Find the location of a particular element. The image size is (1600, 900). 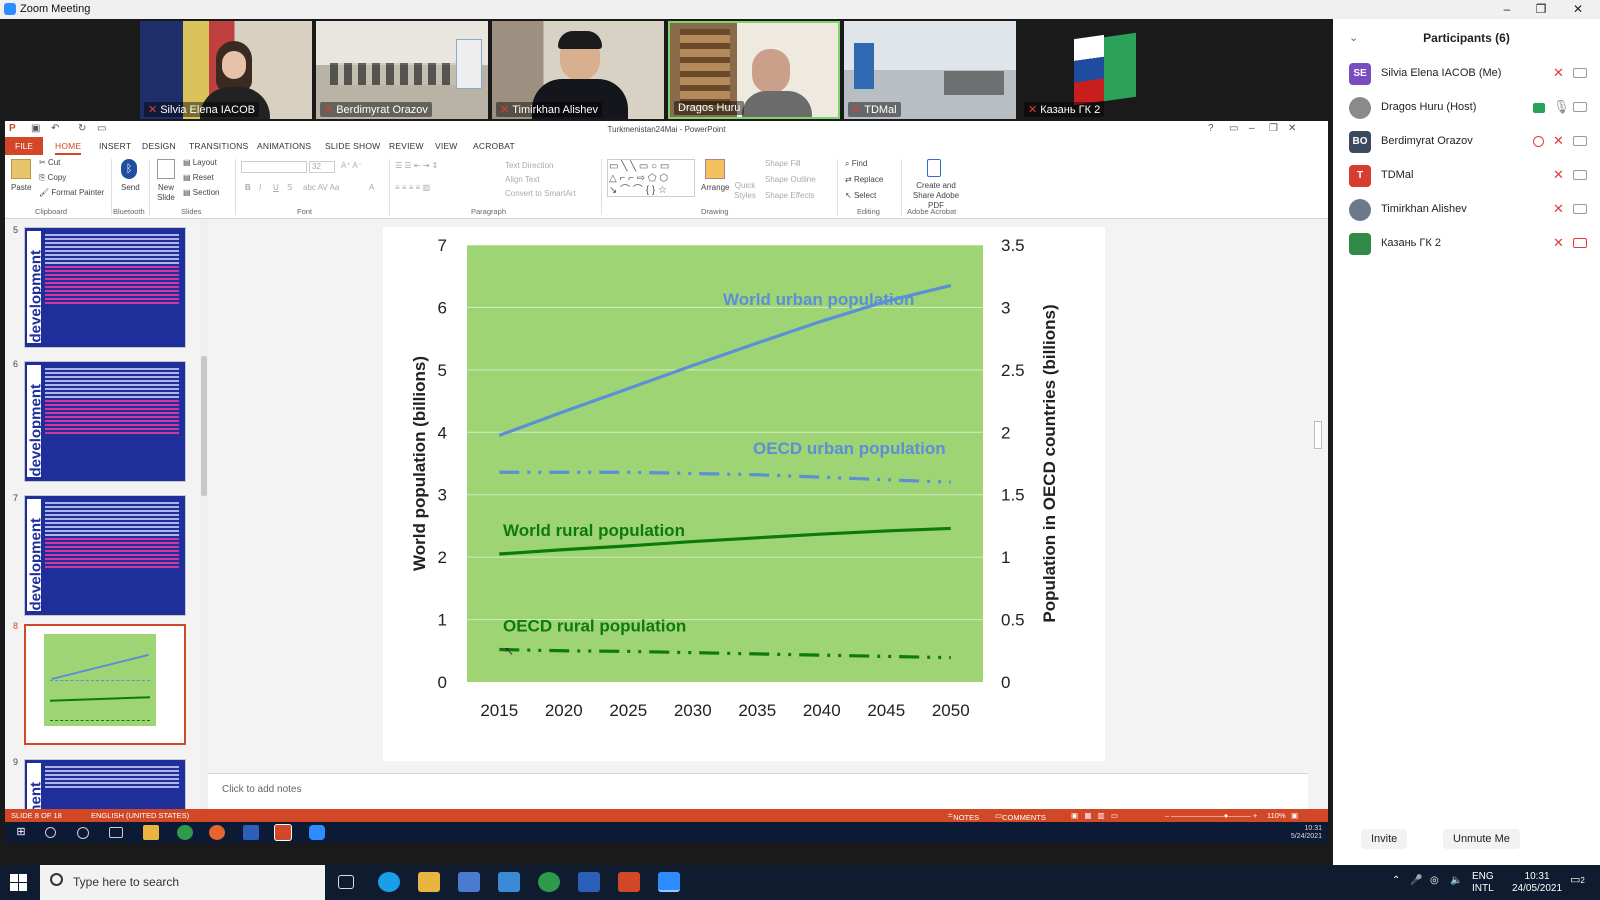

fit-slide-icon: ▣ is located at coordinates (1294, 815).